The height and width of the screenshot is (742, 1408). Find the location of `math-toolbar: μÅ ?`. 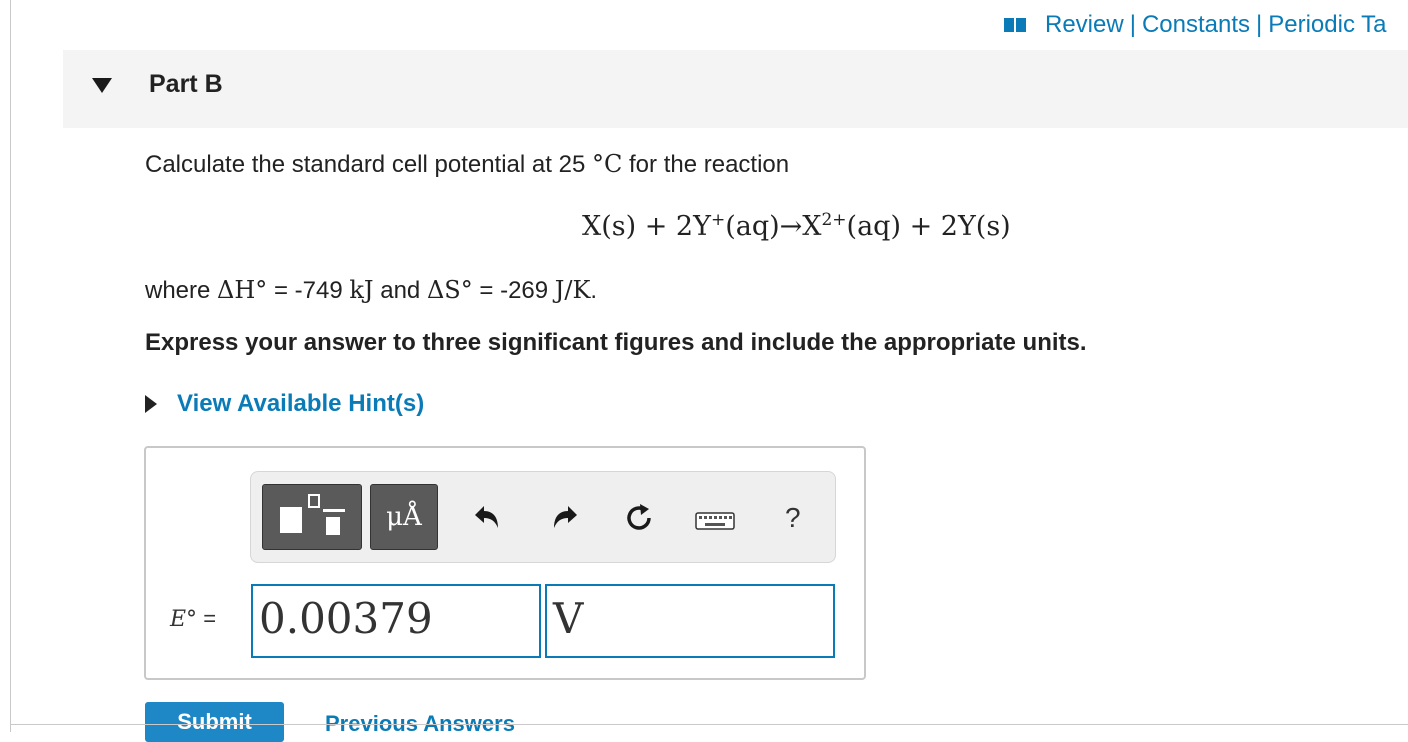

math-toolbar: μÅ ? is located at coordinates (543, 517).